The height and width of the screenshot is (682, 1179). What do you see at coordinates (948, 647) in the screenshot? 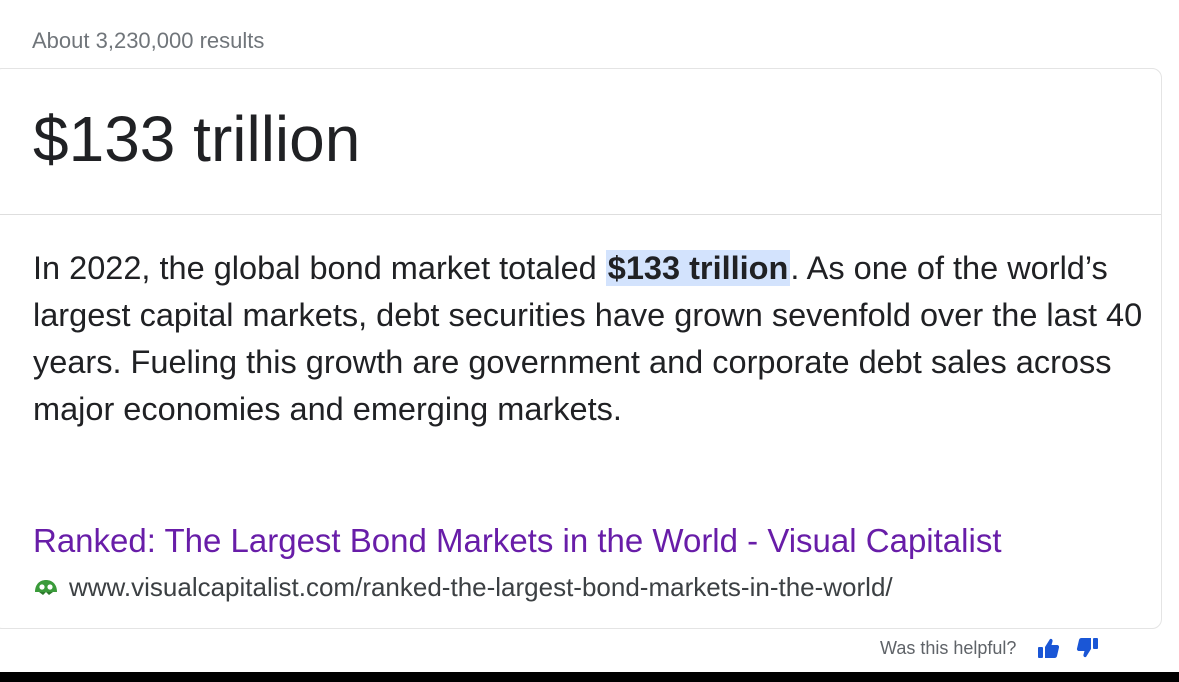
I see `feedback-label: Was this helpful?` at bounding box center [948, 647].